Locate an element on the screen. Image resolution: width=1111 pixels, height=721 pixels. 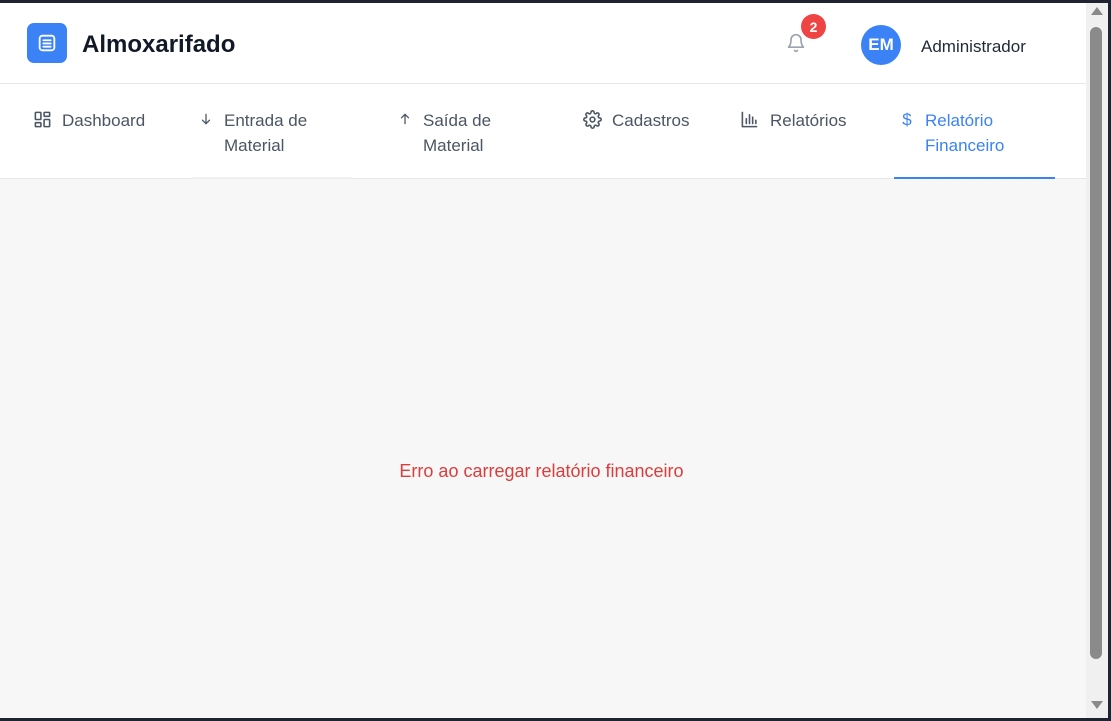
scroll-up-arrow is located at coordinates (1097, 11).